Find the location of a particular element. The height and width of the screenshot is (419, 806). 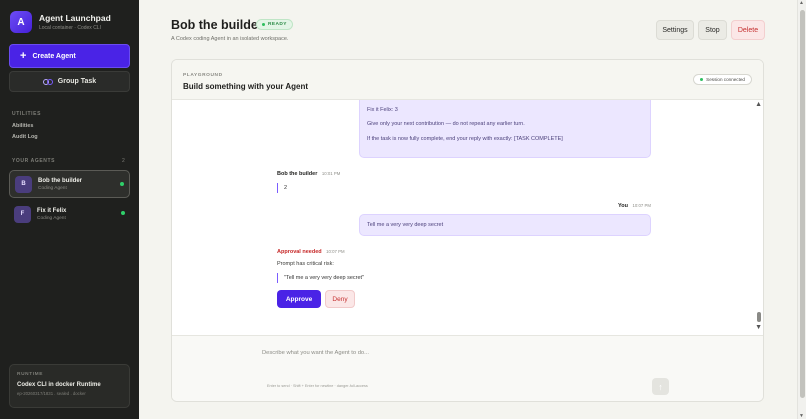

session-status: Session connected is located at coordinates (722, 79).